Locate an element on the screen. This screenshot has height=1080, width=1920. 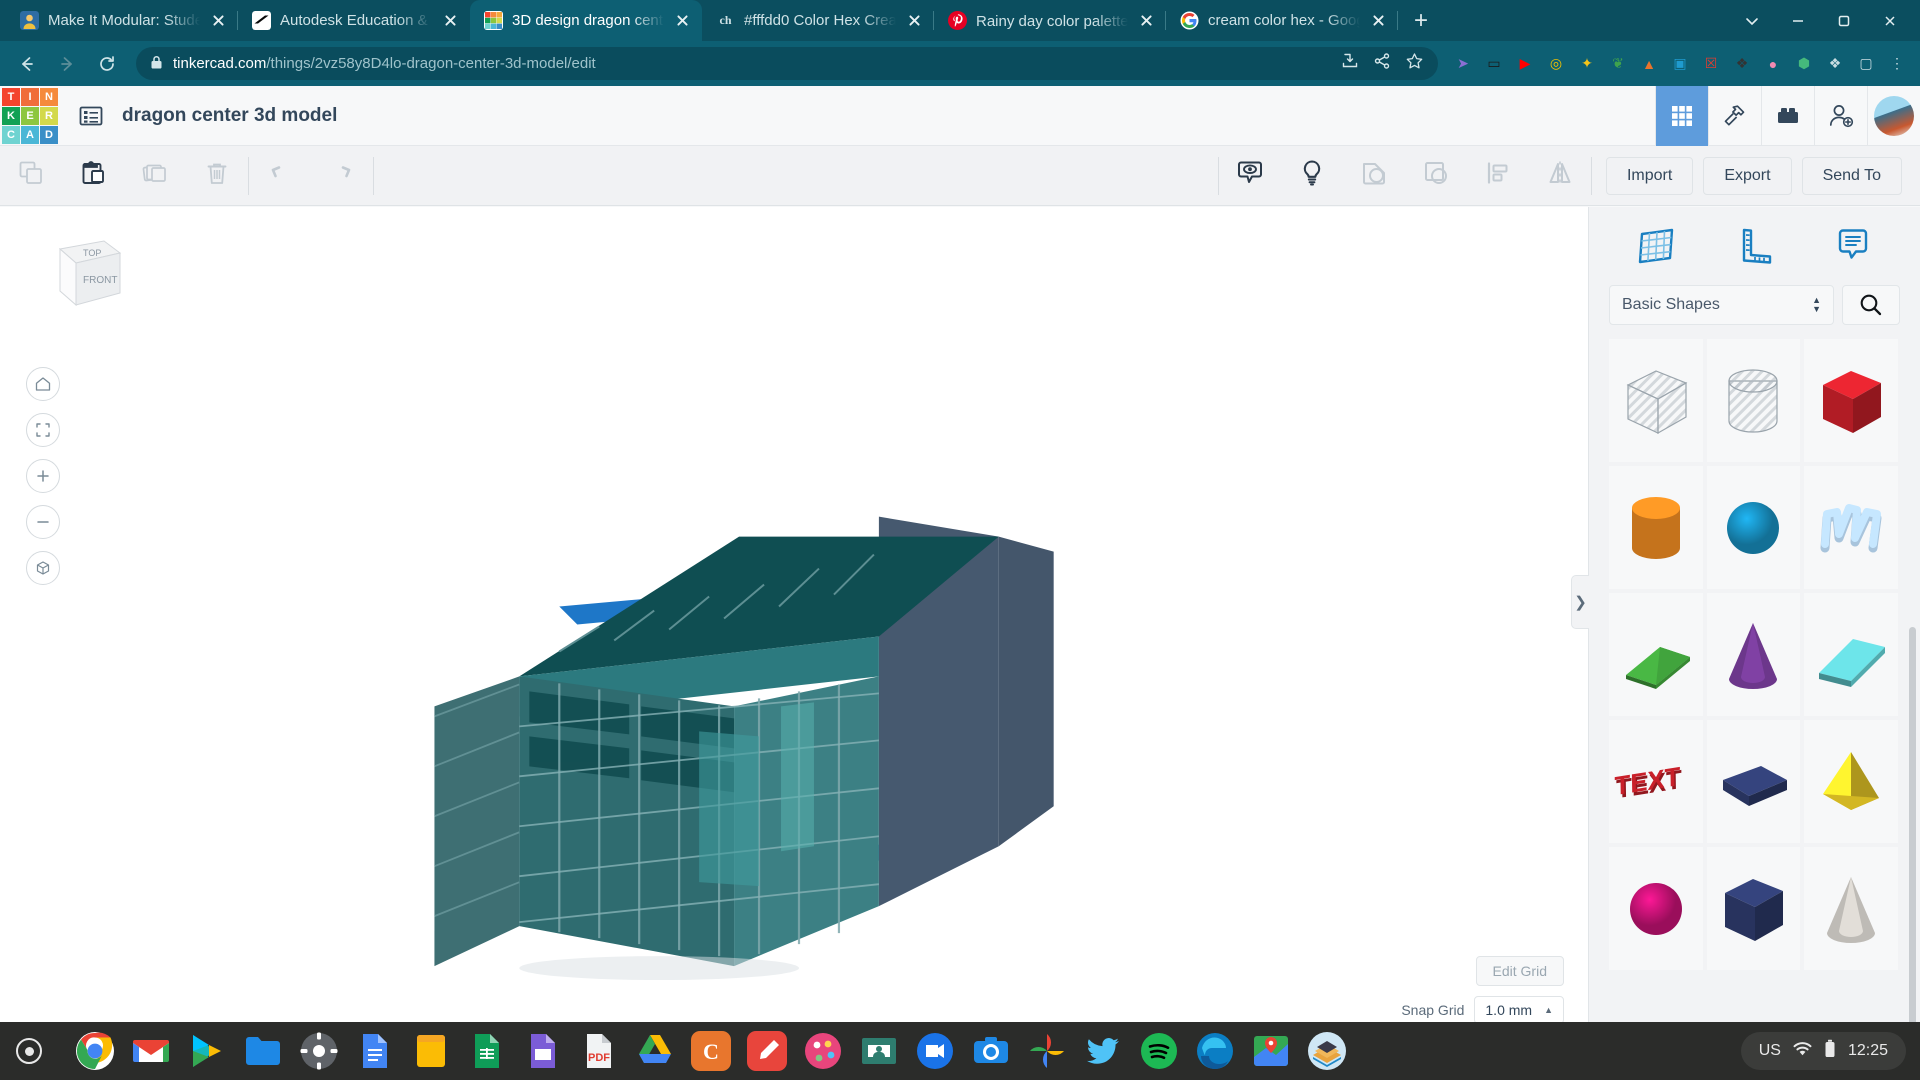
system-tray: US 12:25 is located at coordinates (1823, 1051).